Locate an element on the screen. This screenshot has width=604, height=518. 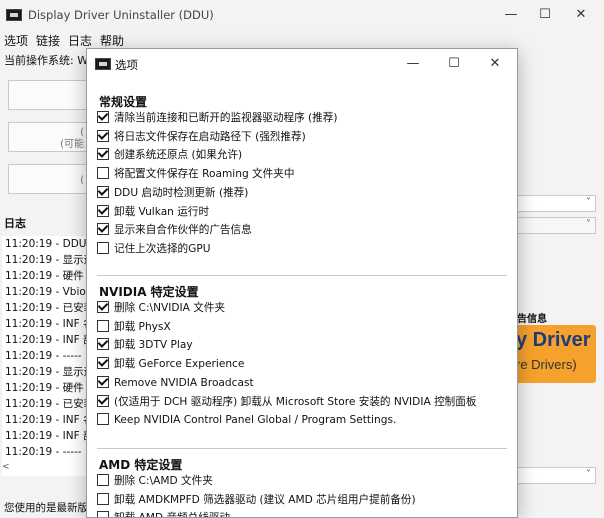
clean-restart-button is located at coordinates (48, 95).